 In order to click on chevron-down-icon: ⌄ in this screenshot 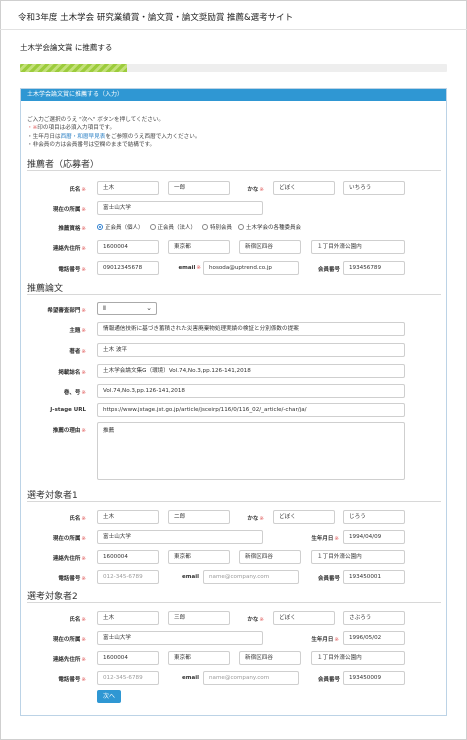, I will do `click(149, 308)`.